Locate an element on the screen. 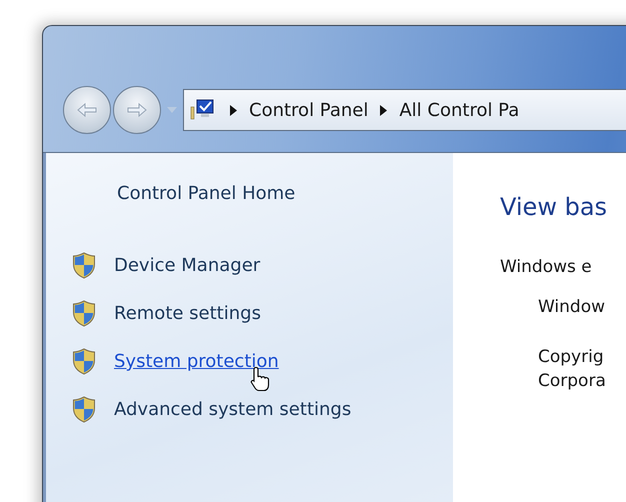 This screenshot has width=626, height=502. address-bar: Control Panel All Control Pa is located at coordinates (404, 110).